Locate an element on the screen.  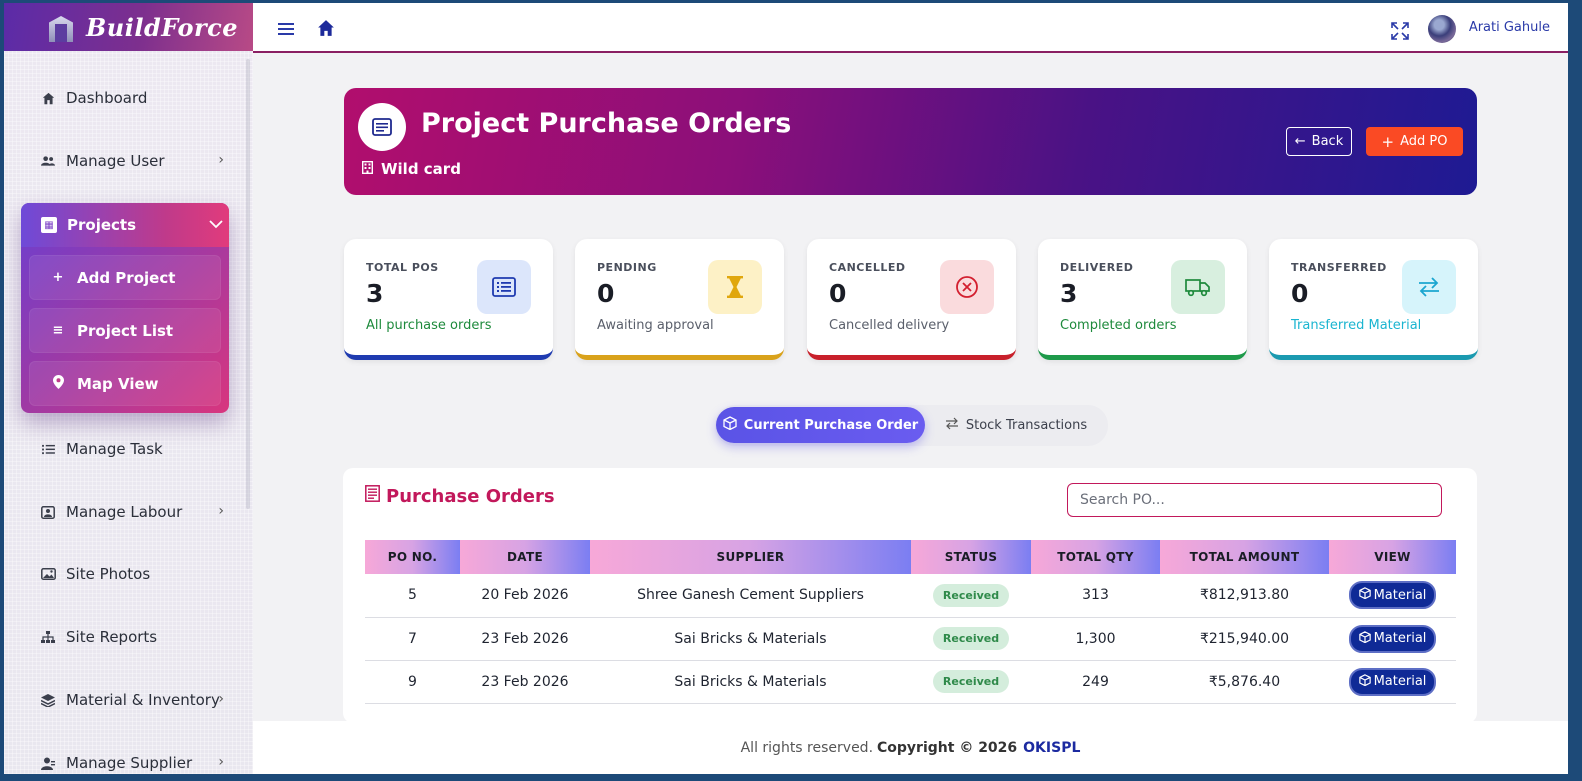
col-total-qty: TOTAL QTY is located at coordinates (1095, 557).